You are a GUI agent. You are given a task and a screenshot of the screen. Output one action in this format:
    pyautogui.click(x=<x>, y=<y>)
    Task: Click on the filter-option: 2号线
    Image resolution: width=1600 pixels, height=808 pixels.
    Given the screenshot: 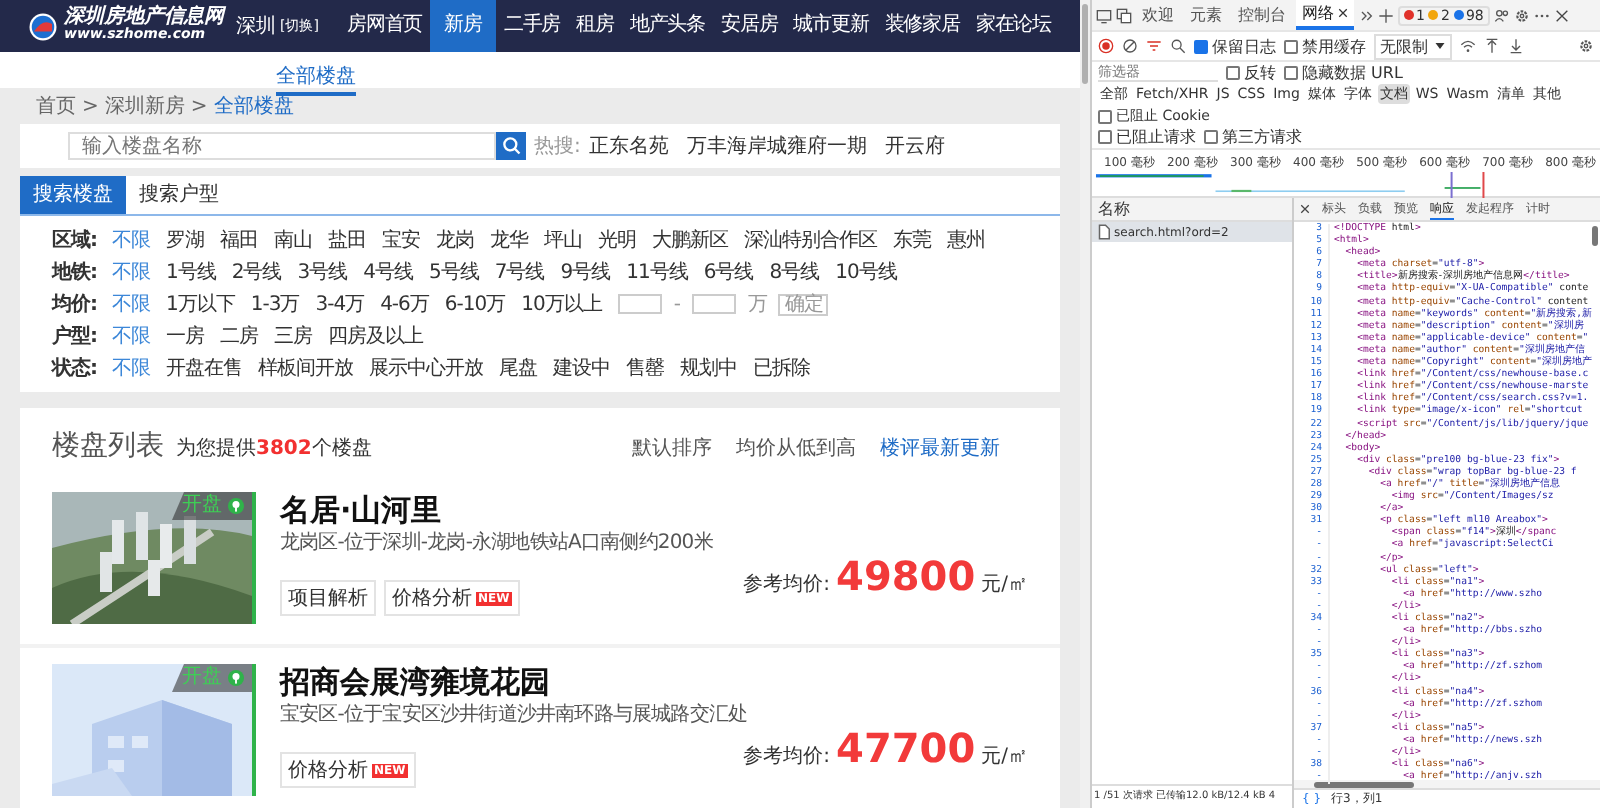 What is the action you would take?
    pyautogui.click(x=256, y=272)
    